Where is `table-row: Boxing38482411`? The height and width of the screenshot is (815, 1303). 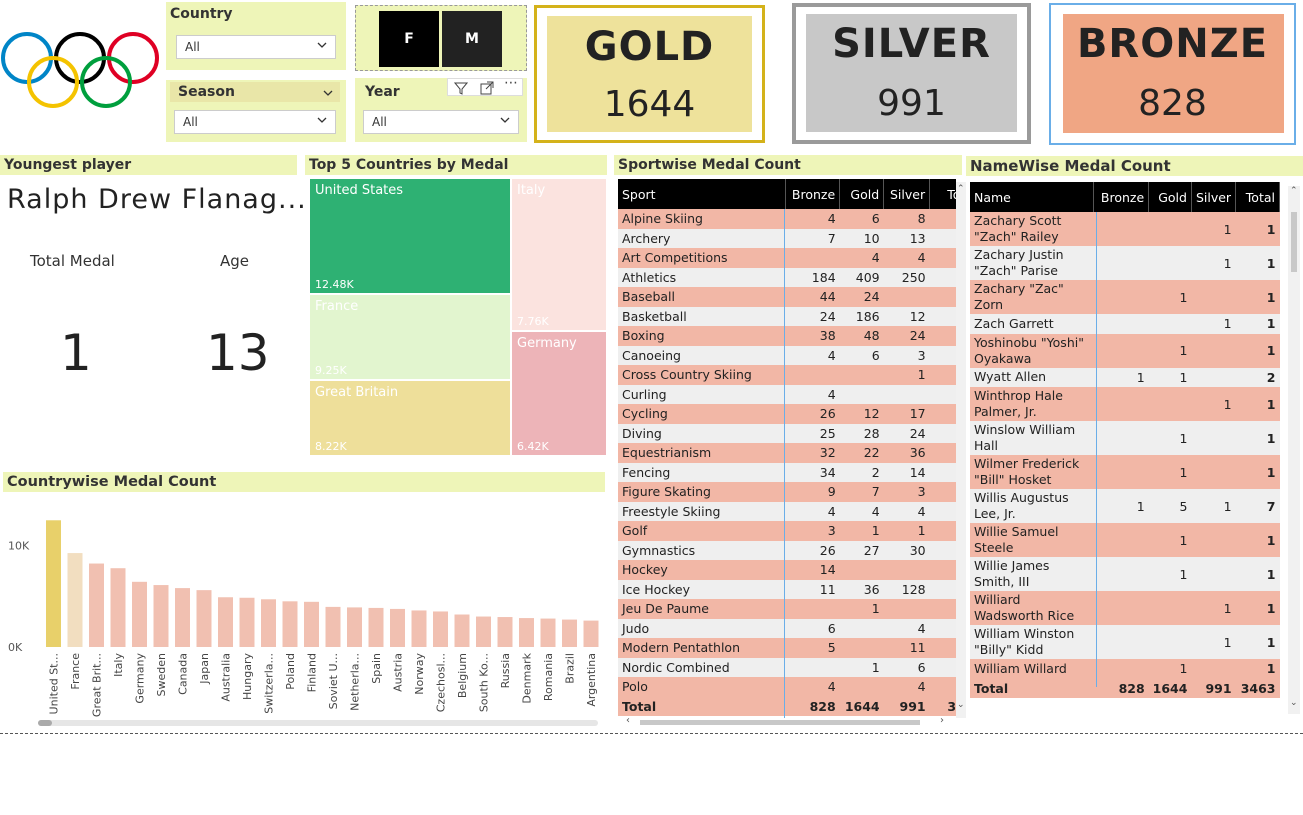 table-row: Boxing38482411 is located at coordinates (787, 336).